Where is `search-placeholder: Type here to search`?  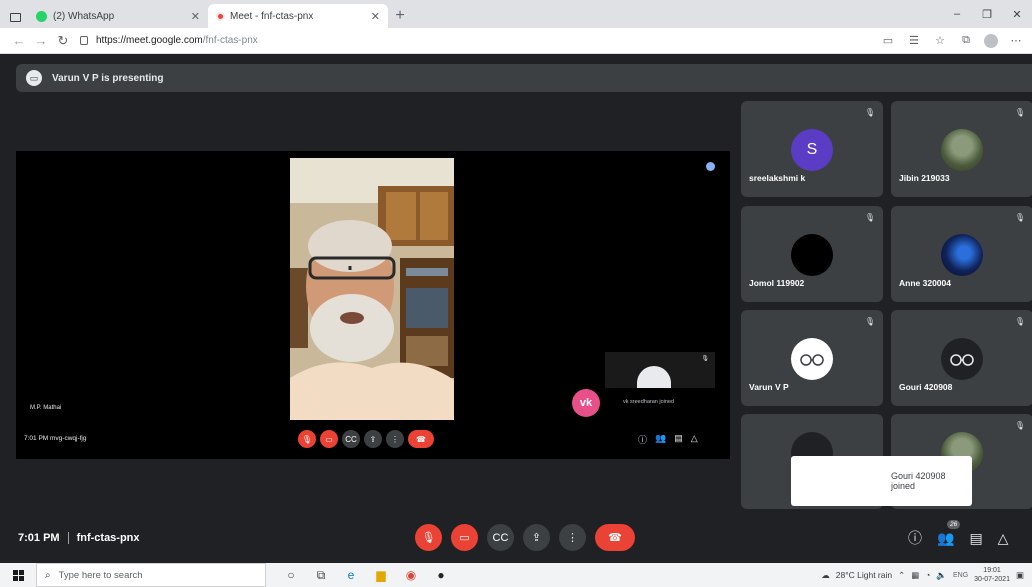
search-placeholder: Type here to search is located at coordinates (100, 575).